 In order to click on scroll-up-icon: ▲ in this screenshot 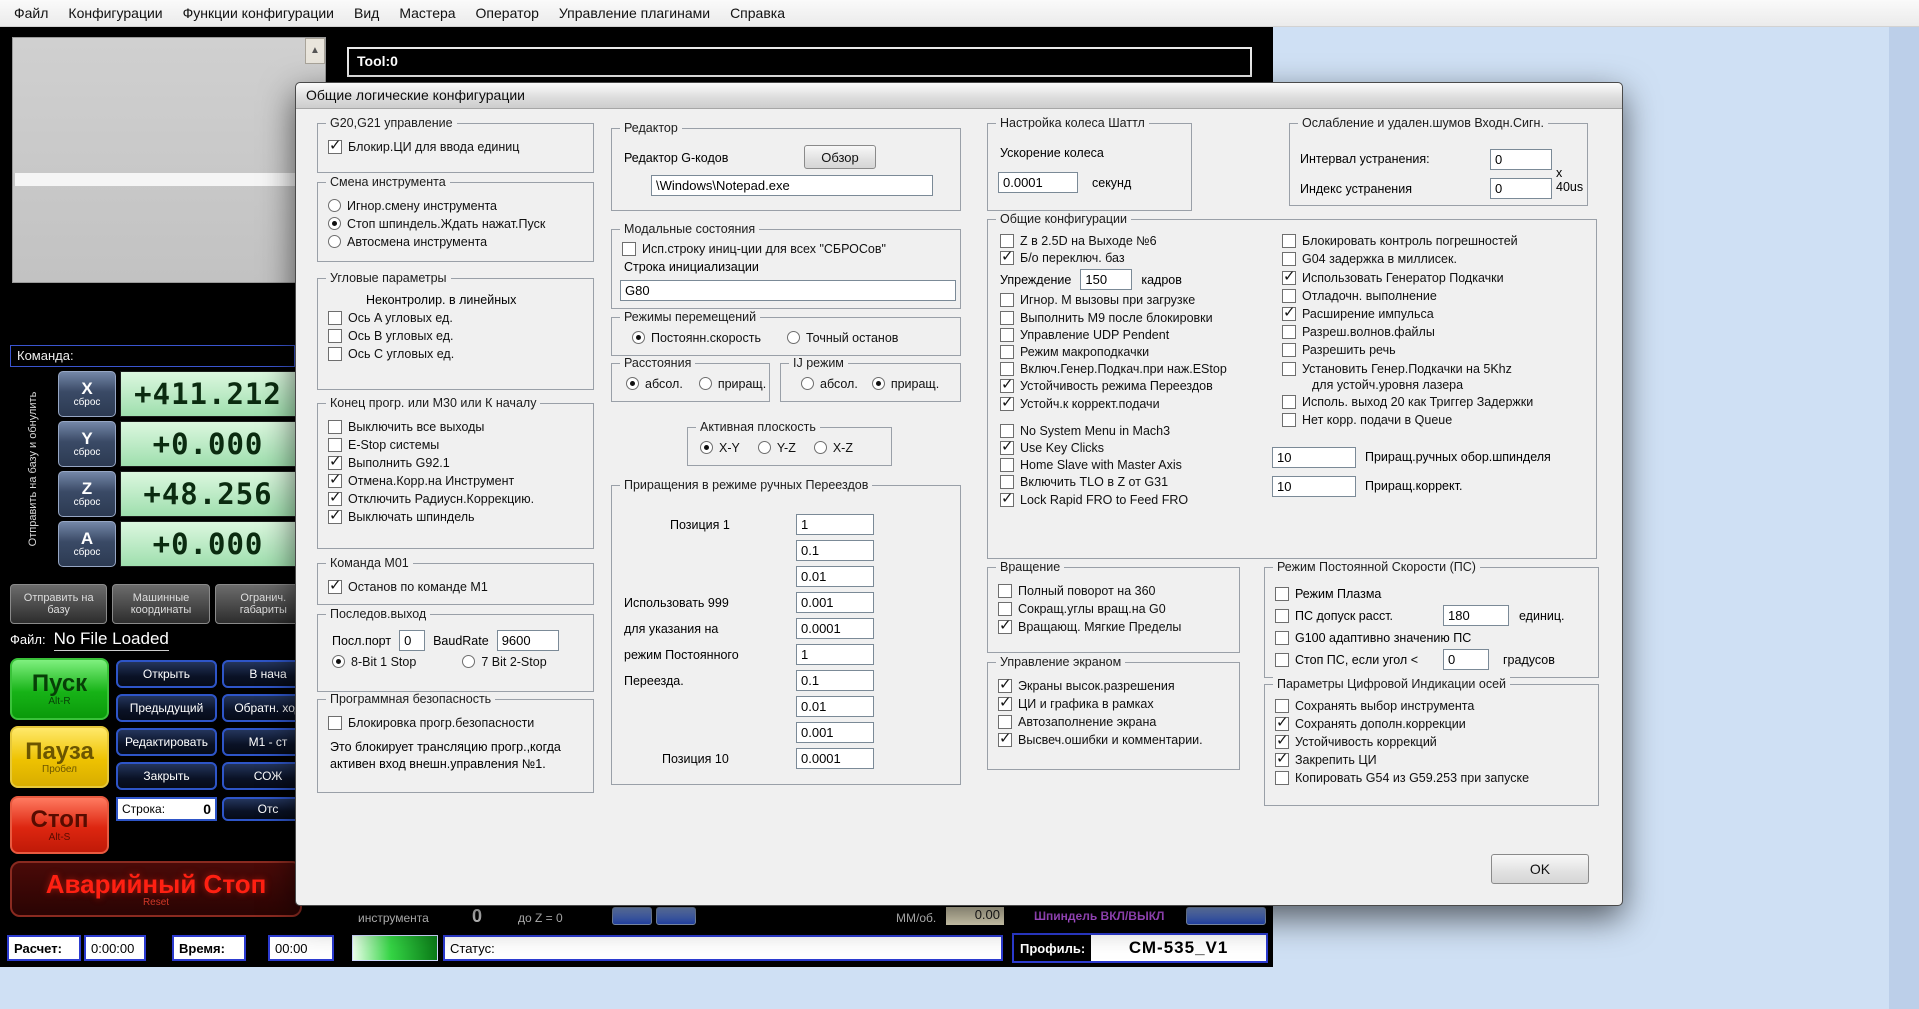, I will do `click(315, 51)`.